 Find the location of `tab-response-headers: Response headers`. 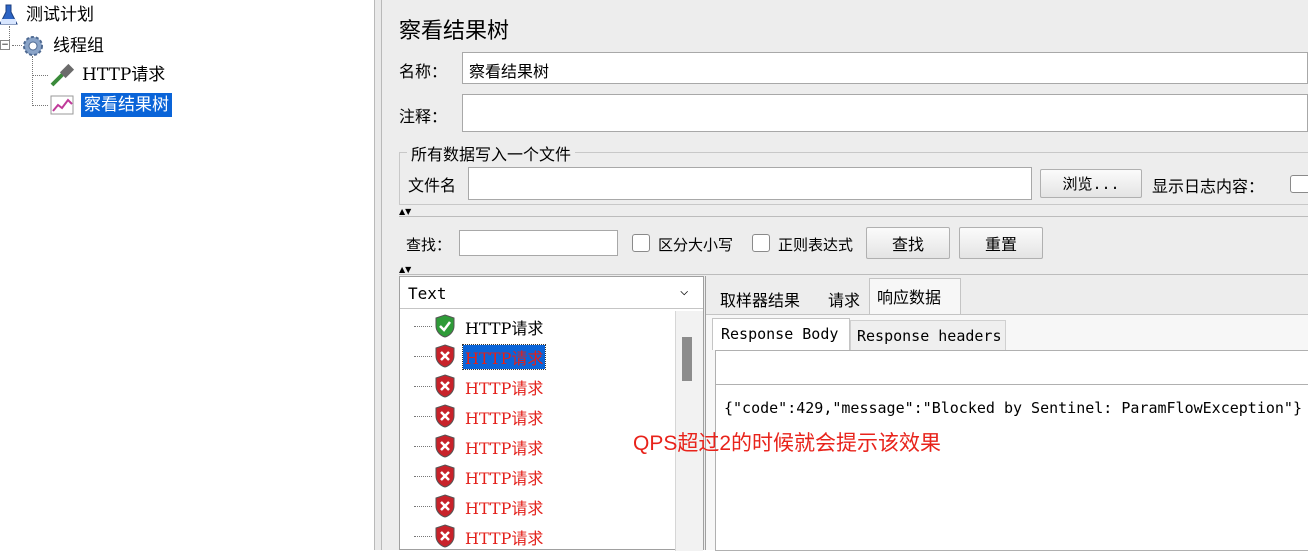

tab-response-headers: Response headers is located at coordinates (929, 336).